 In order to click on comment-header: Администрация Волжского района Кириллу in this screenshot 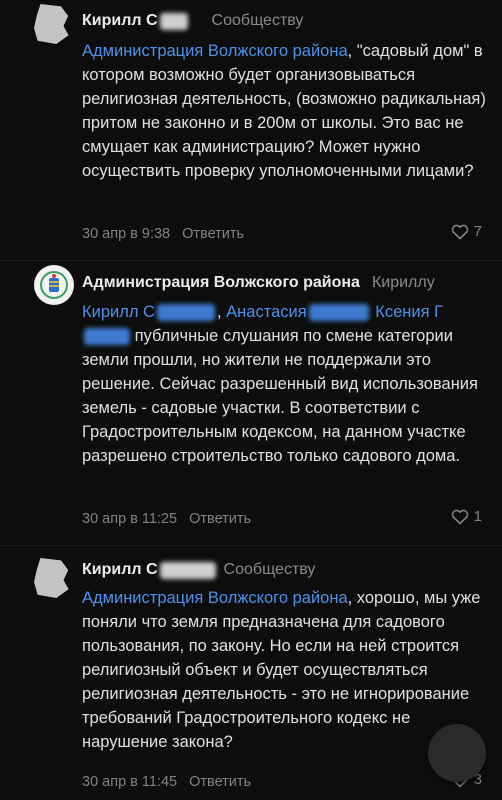, I will do `click(258, 283)`.